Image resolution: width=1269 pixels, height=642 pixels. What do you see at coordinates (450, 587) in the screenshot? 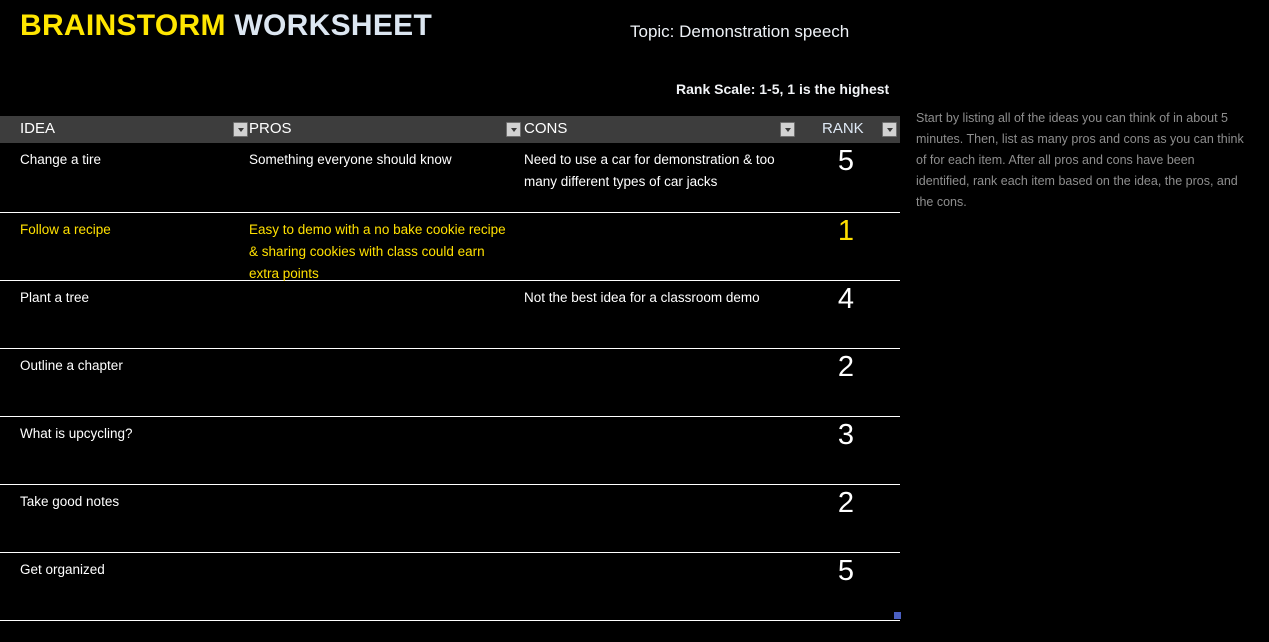
I see `table-row: Get organized 5` at bounding box center [450, 587].